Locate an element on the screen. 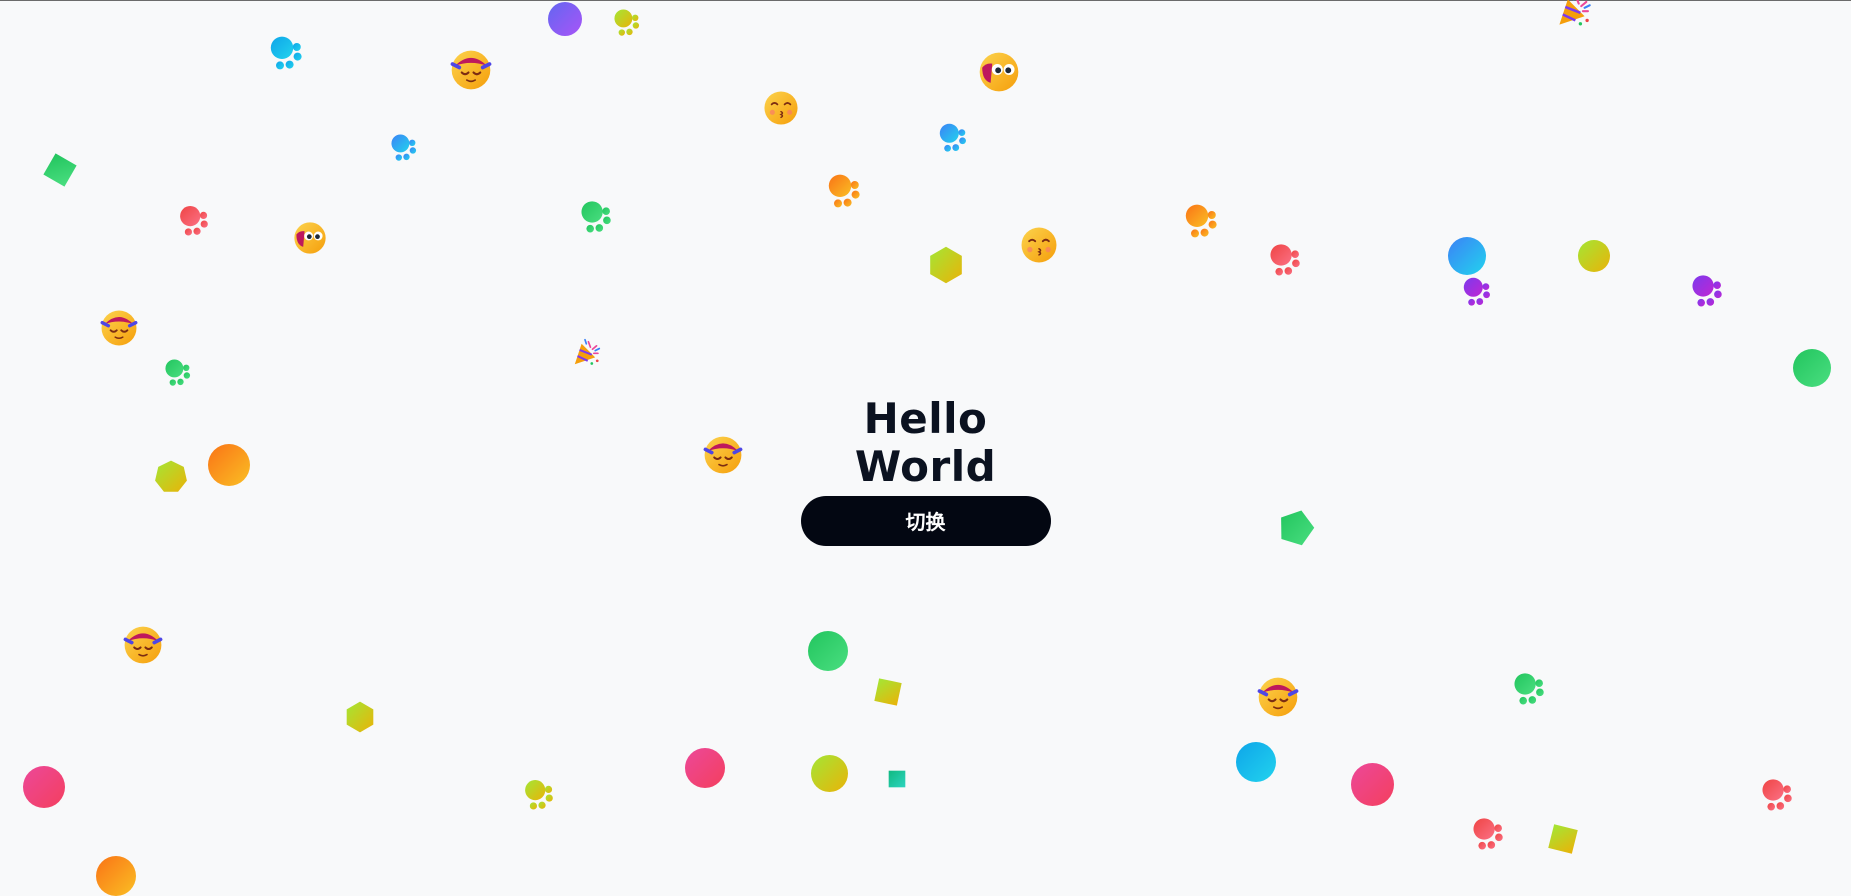 The image size is (1851, 896). hero-block: Hello World 切换 is located at coordinates (925, 470).